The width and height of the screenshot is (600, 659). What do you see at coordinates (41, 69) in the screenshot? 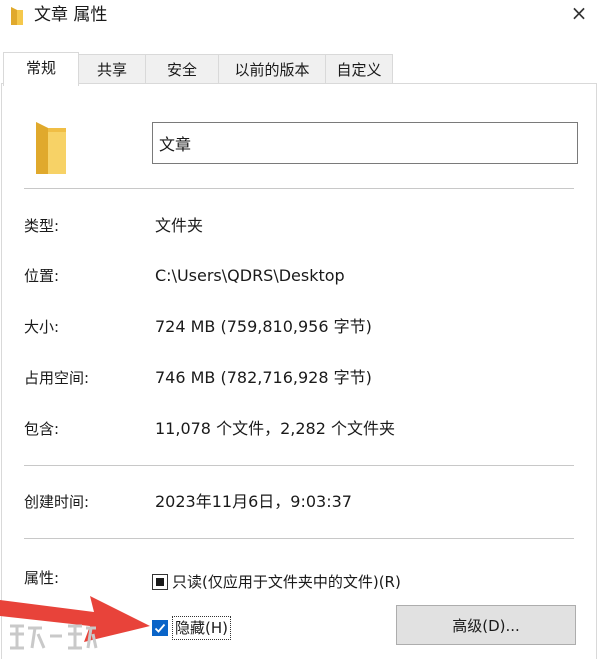
I see `tab-general: 常规` at bounding box center [41, 69].